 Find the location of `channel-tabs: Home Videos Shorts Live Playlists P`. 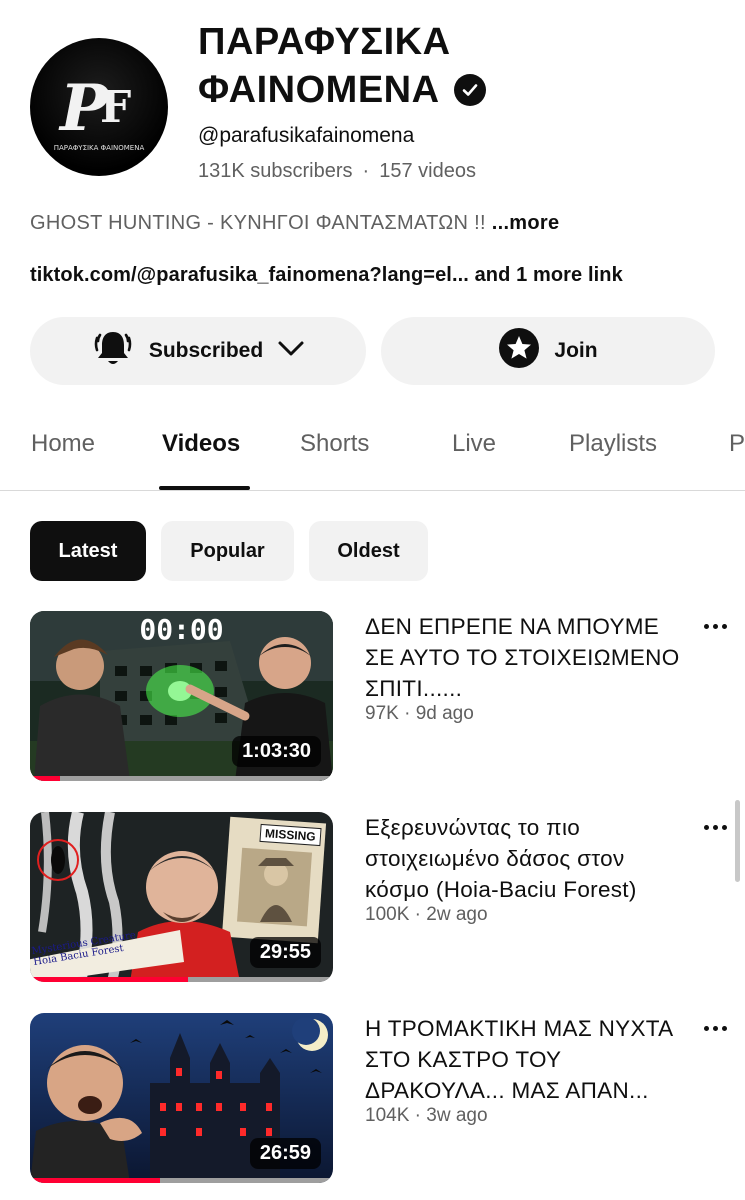

channel-tabs: Home Videos Shorts Live Playlists P is located at coordinates (372, 455).